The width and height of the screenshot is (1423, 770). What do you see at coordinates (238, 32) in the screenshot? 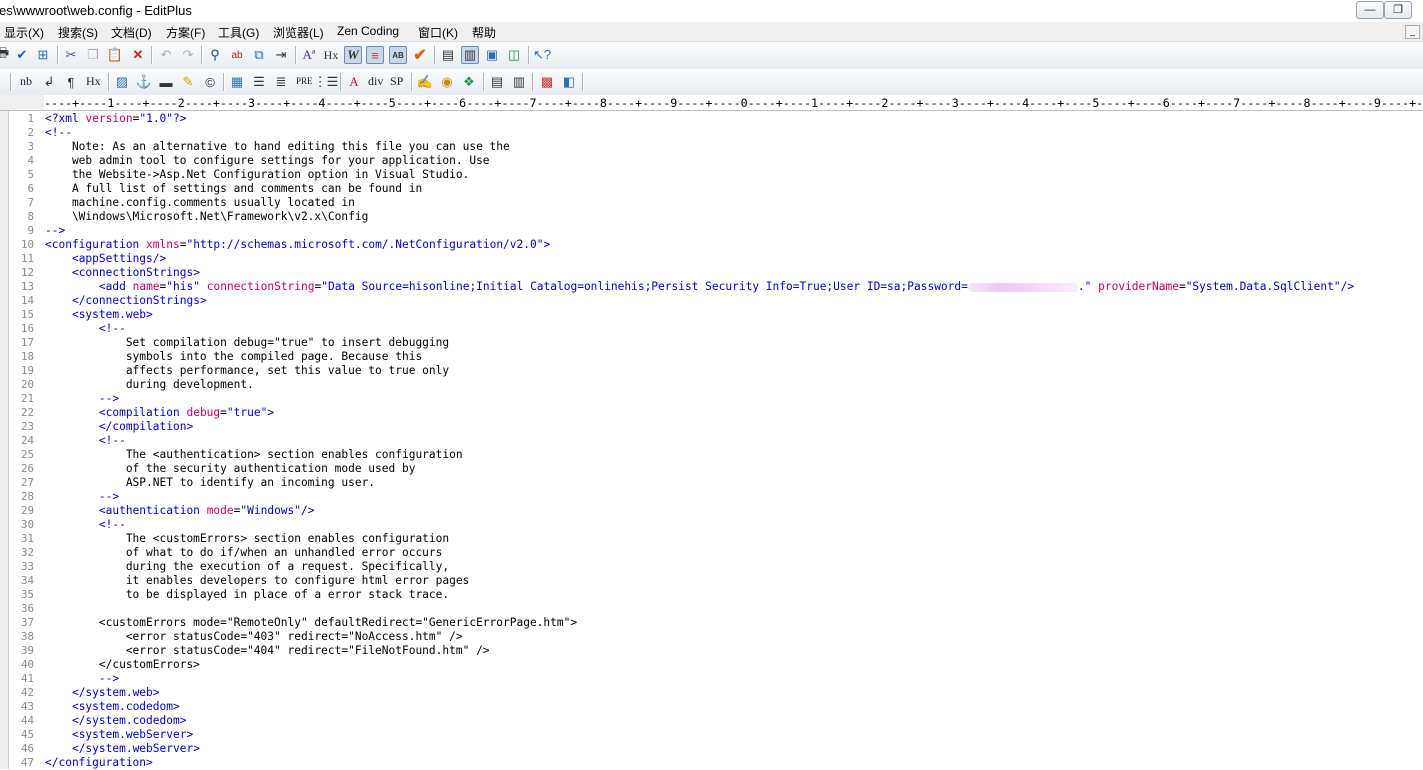
I see `menu-tools: 工具(G)` at bounding box center [238, 32].